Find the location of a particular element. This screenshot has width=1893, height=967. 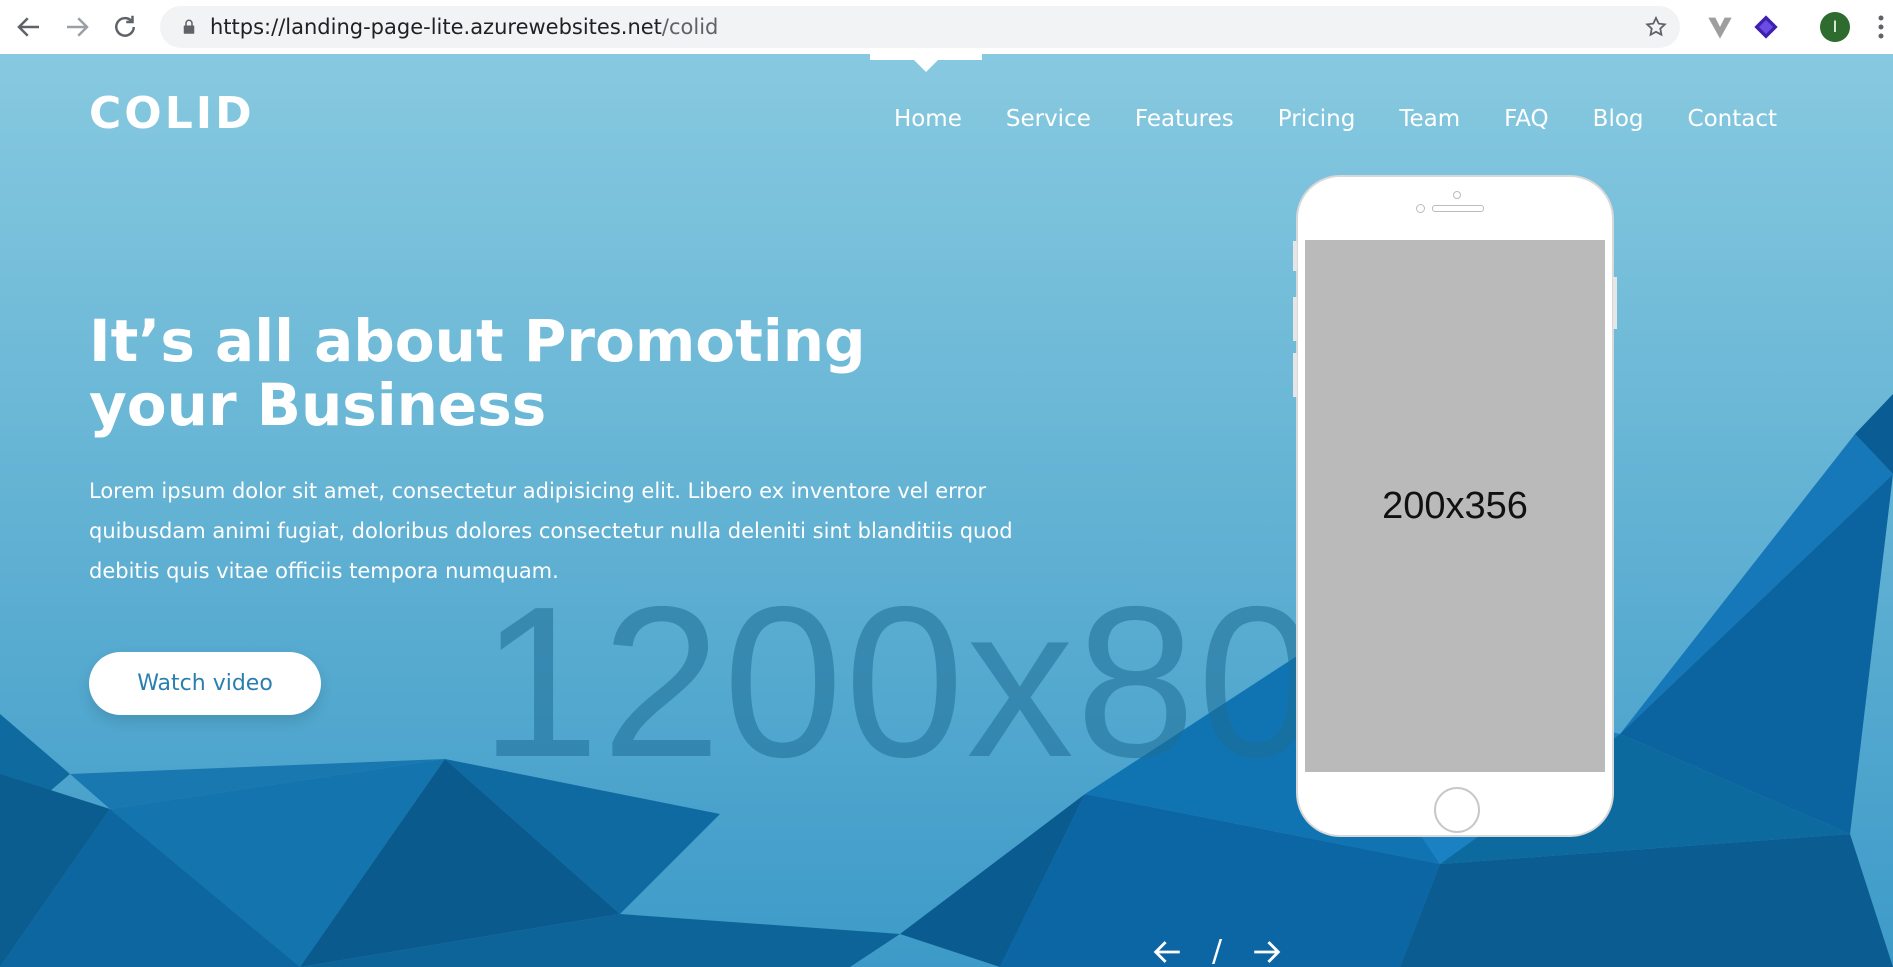

nav-item-contact: Contact is located at coordinates (1732, 119).